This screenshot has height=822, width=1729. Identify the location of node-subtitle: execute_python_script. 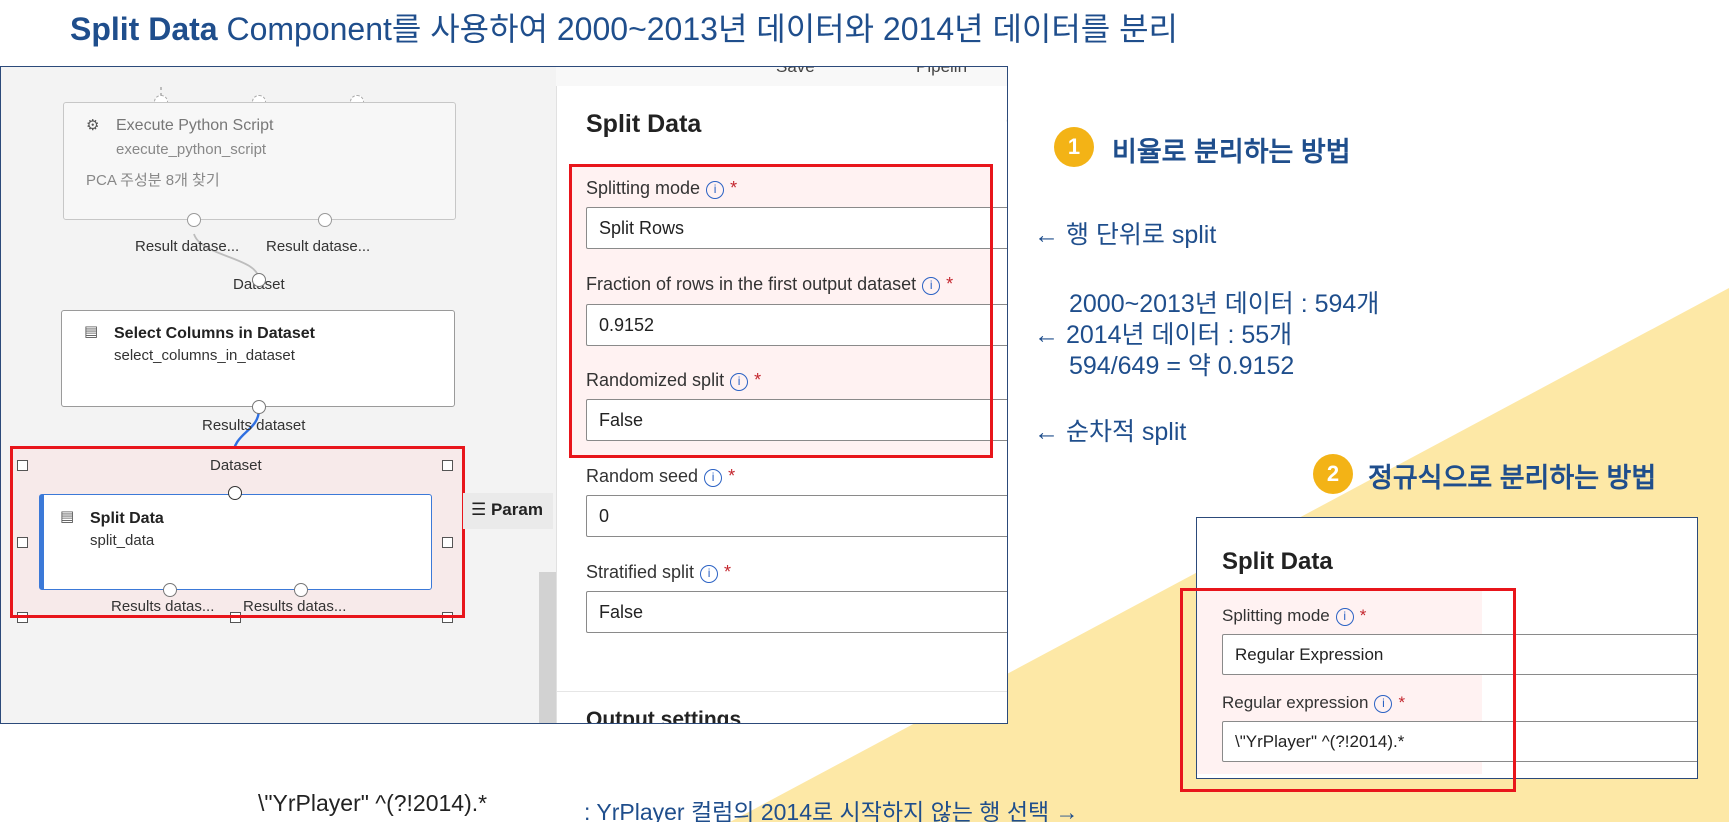
(191, 149).